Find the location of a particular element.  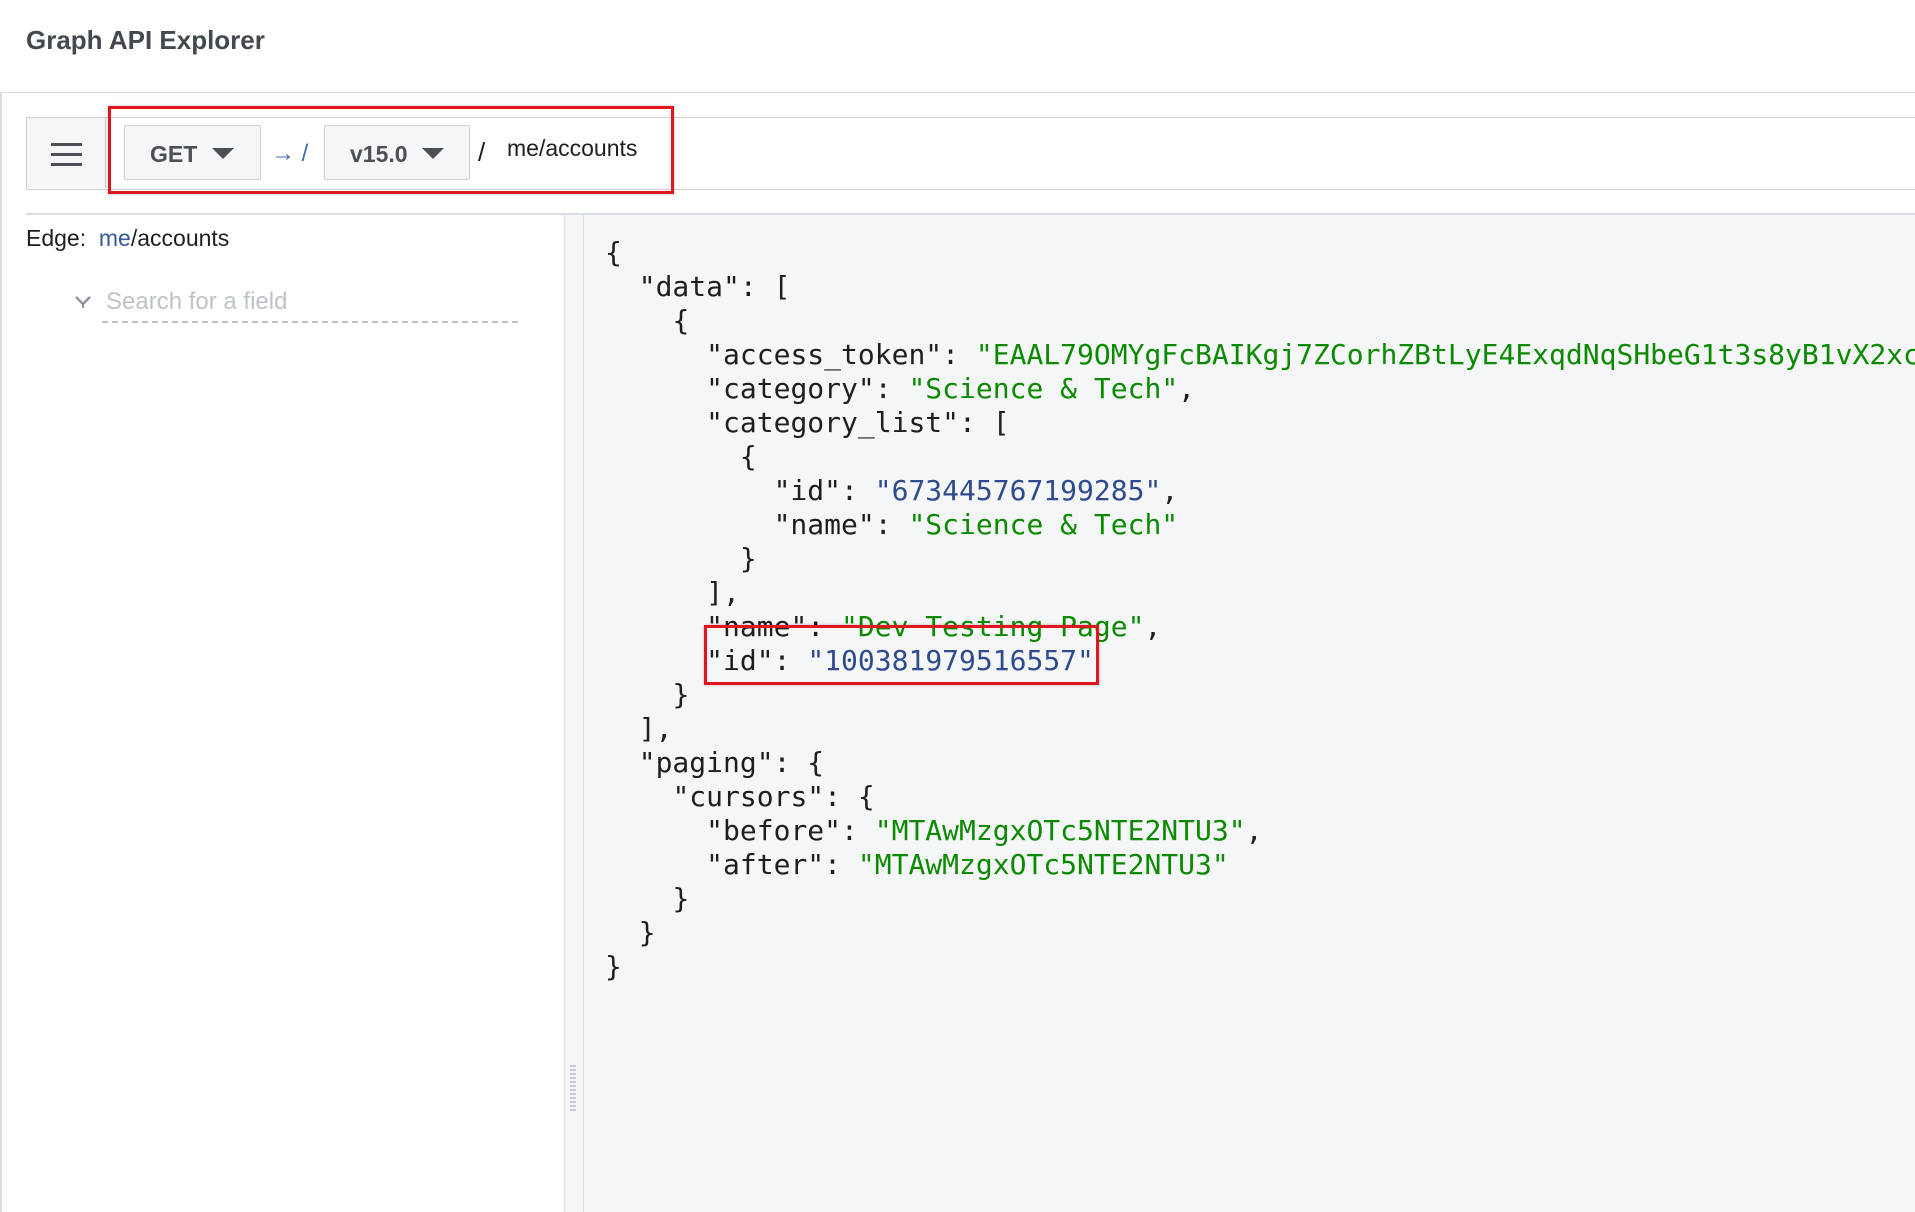

edge-path-rest: /accounts is located at coordinates (180, 238).